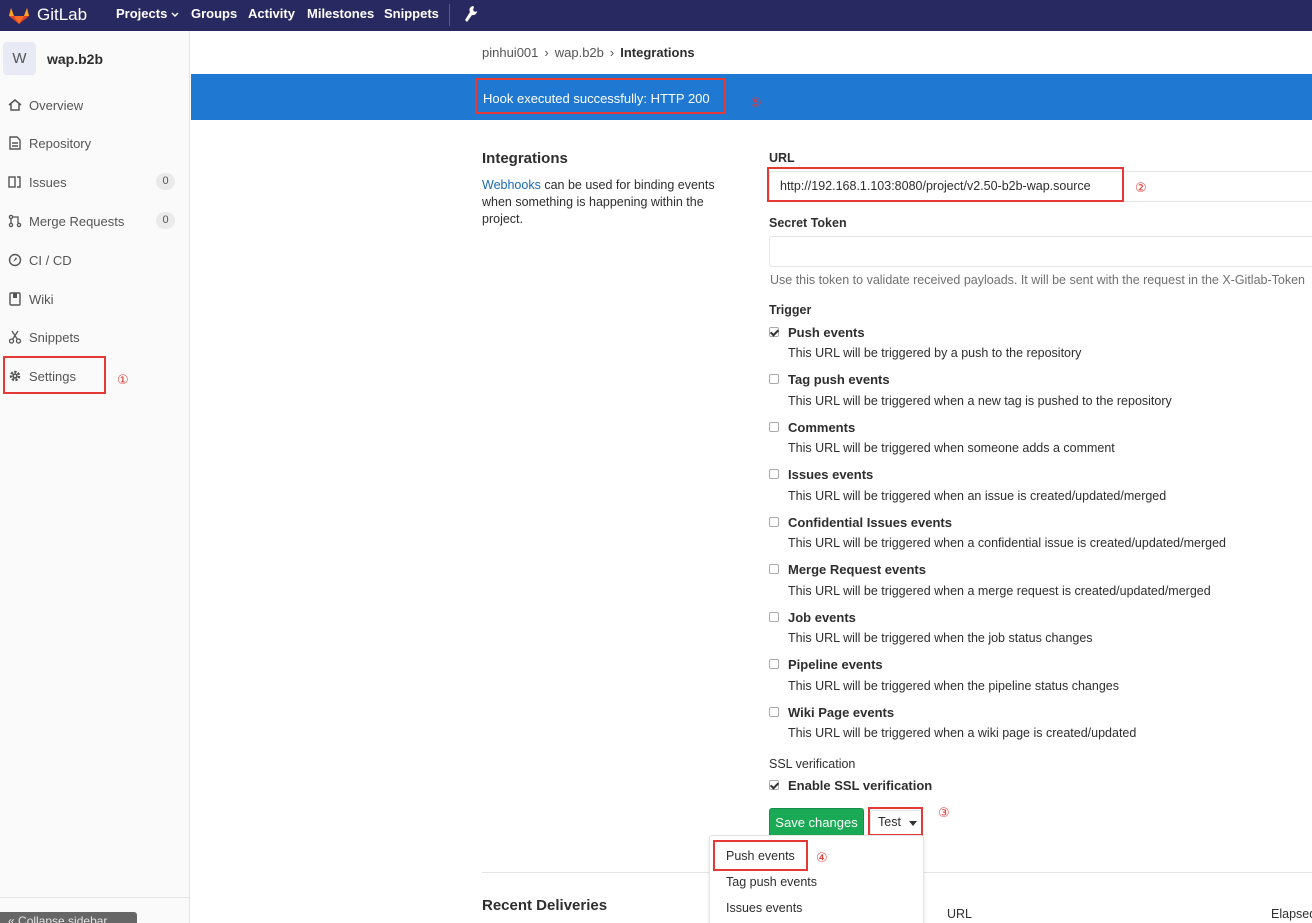 Image resolution: width=1312 pixels, height=923 pixels. What do you see at coordinates (1040, 251) in the screenshot?
I see `secret-token-input` at bounding box center [1040, 251].